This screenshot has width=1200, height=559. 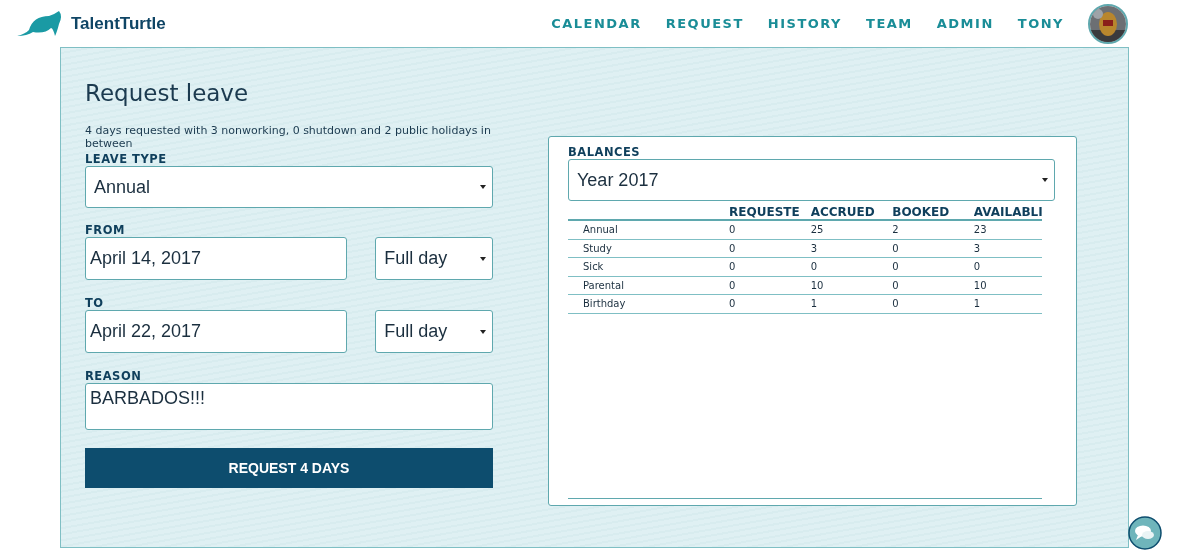 What do you see at coordinates (105, 230) in the screenshot?
I see `field-label: FROM` at bounding box center [105, 230].